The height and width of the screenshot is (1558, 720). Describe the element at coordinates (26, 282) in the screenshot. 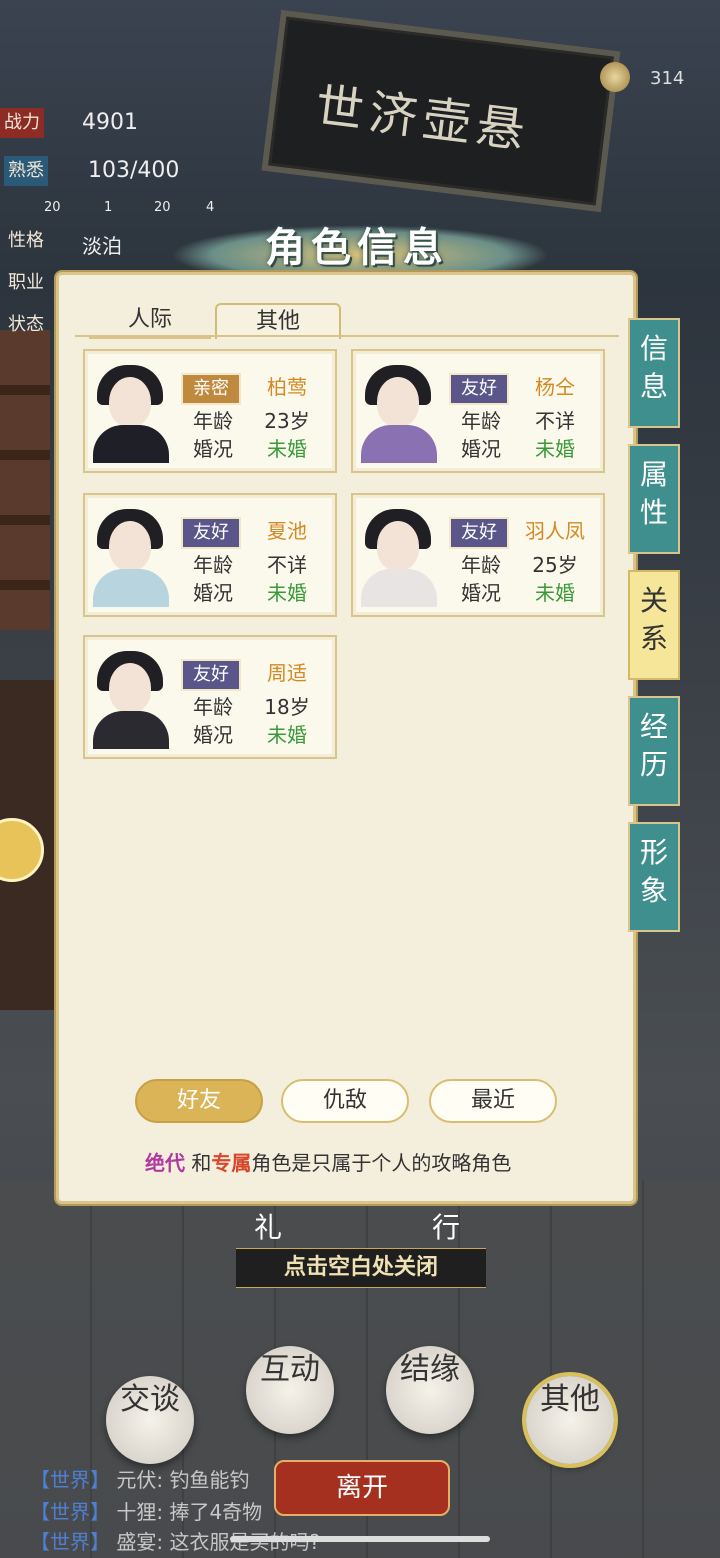

I see `job-label: 职业` at that location.